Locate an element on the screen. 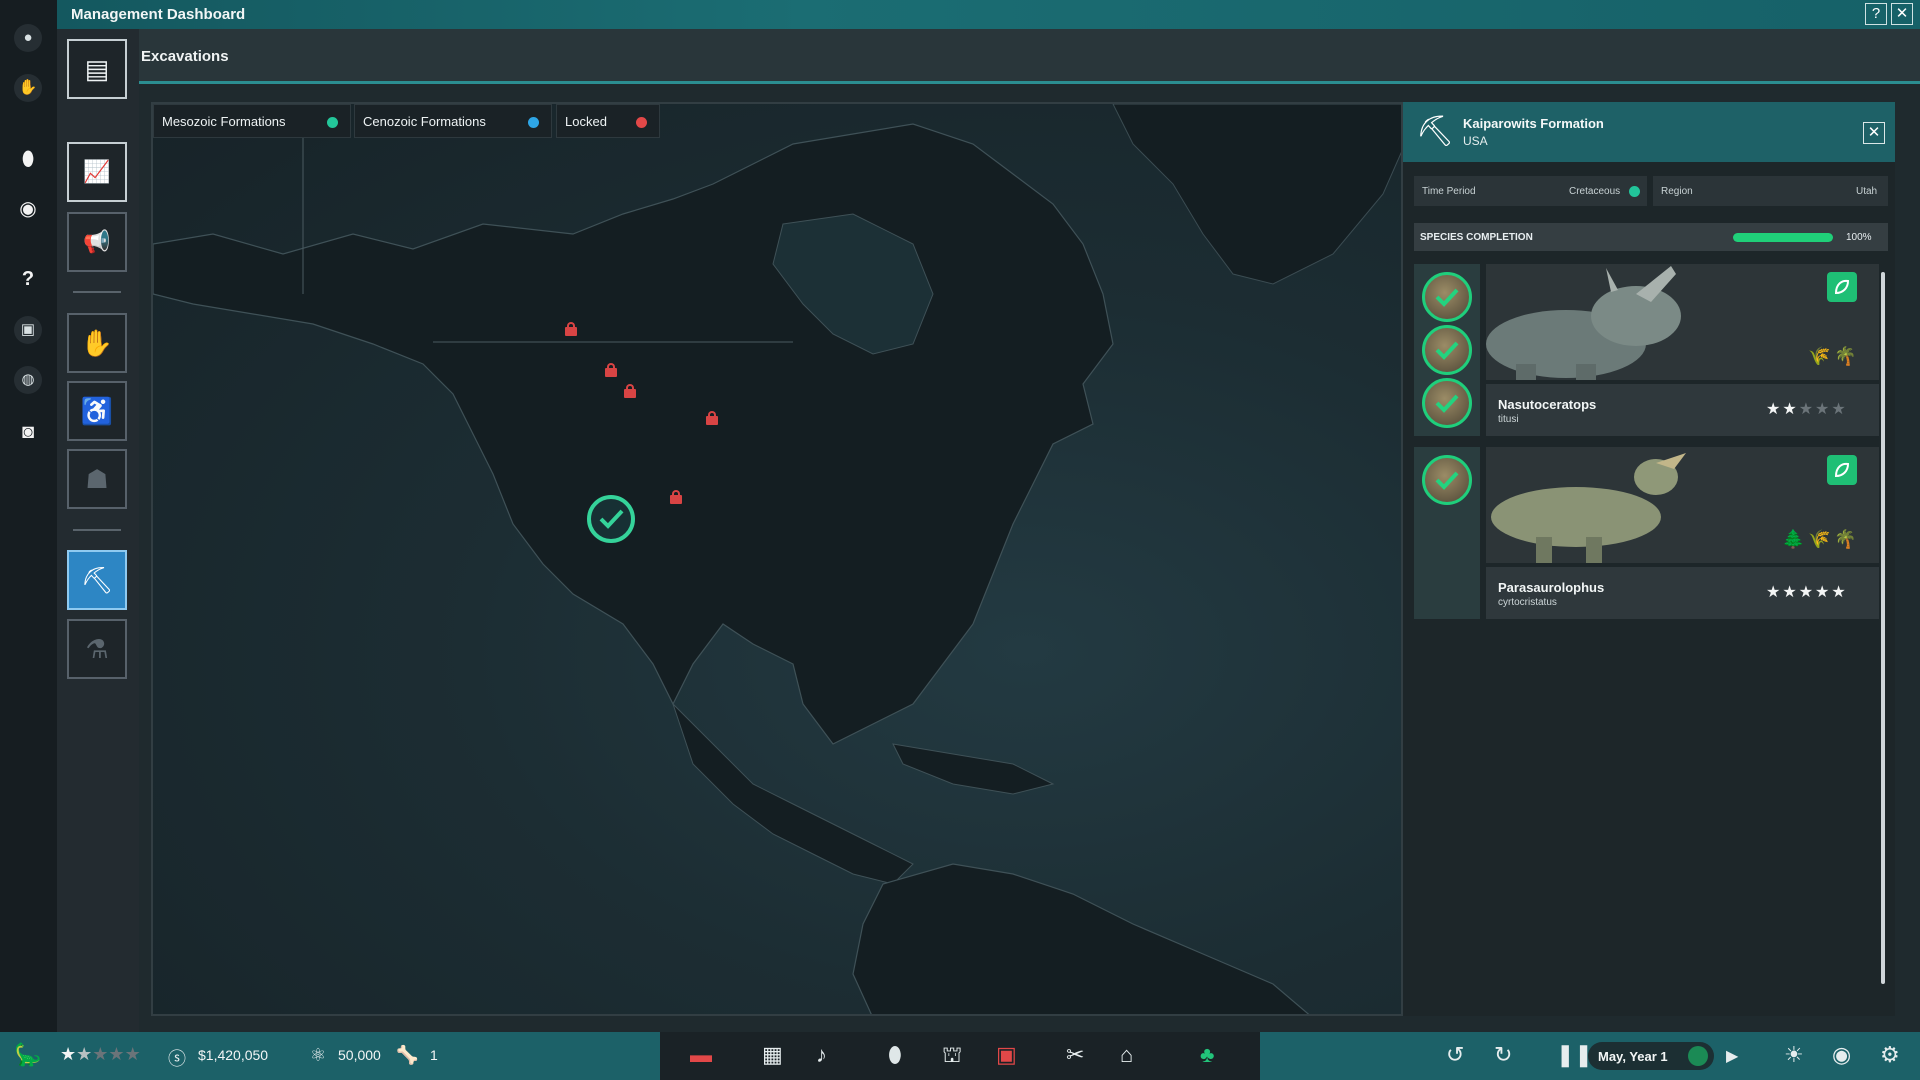 This screenshot has height=1080, width=1920. tools-icon: ✂ is located at coordinates (1075, 1055).